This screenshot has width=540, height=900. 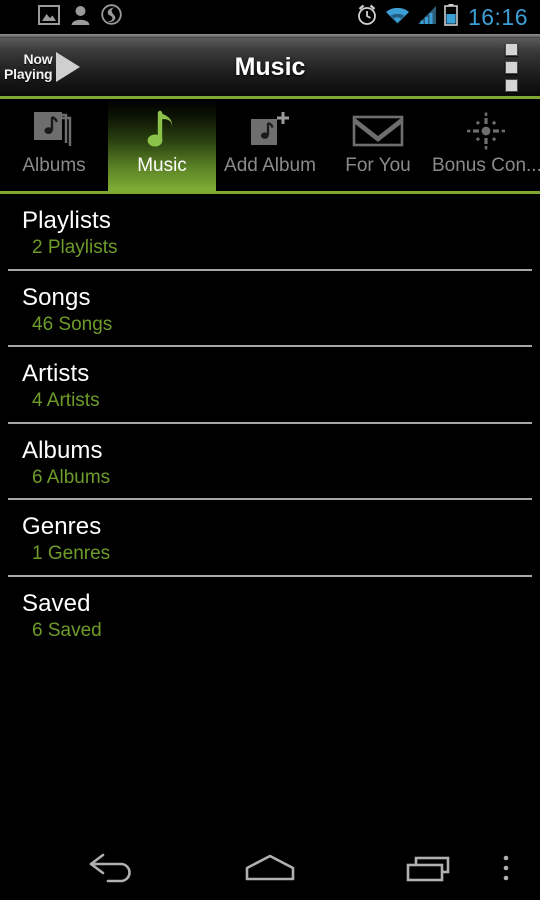 I want to click on tab-albums-label: Albums, so click(x=54, y=165).